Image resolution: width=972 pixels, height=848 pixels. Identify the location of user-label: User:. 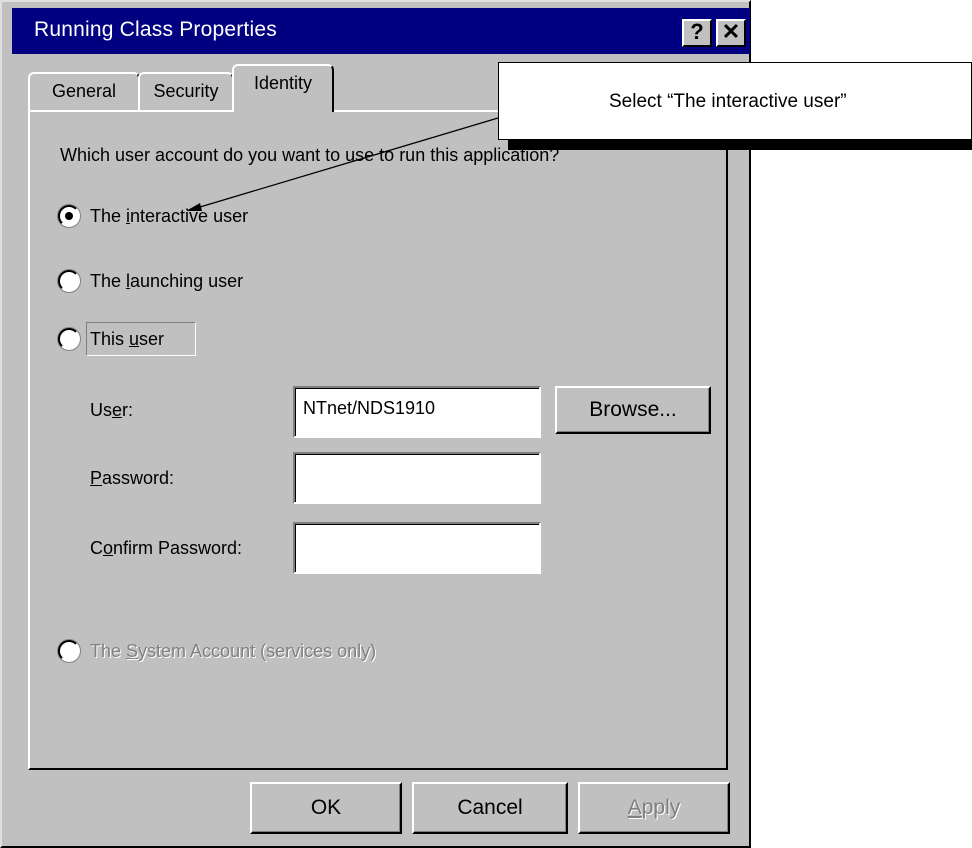
(112, 410).